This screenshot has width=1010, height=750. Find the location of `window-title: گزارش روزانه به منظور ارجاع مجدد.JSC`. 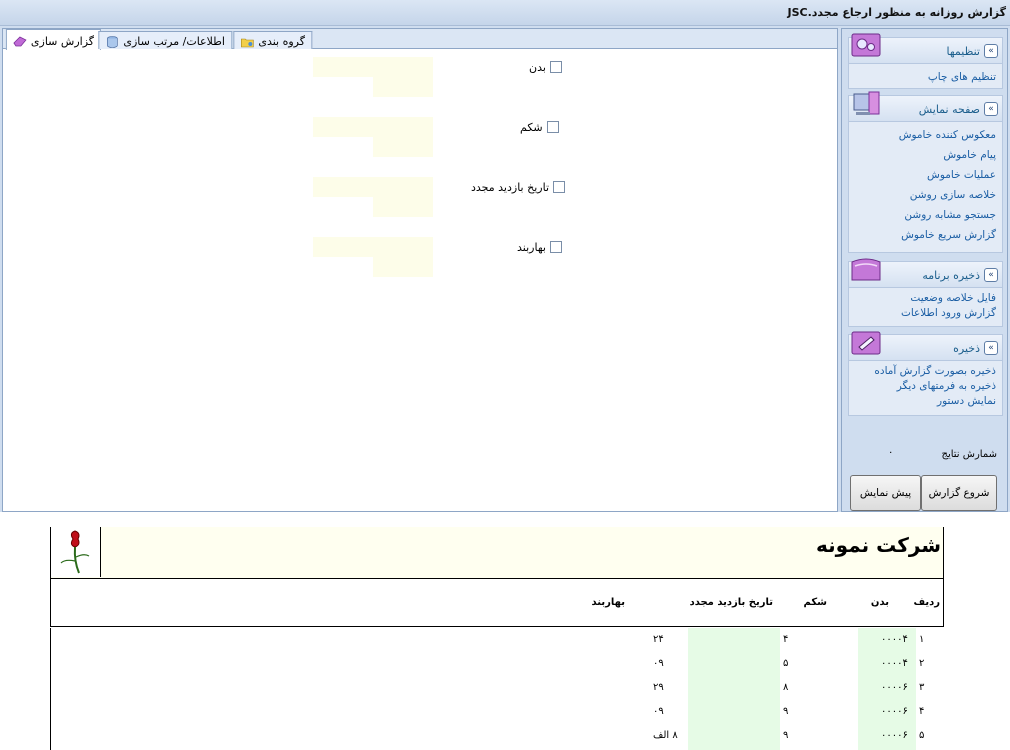

window-title: گزارش روزانه به منظور ارجاع مجدد.JSC is located at coordinates (896, 12).